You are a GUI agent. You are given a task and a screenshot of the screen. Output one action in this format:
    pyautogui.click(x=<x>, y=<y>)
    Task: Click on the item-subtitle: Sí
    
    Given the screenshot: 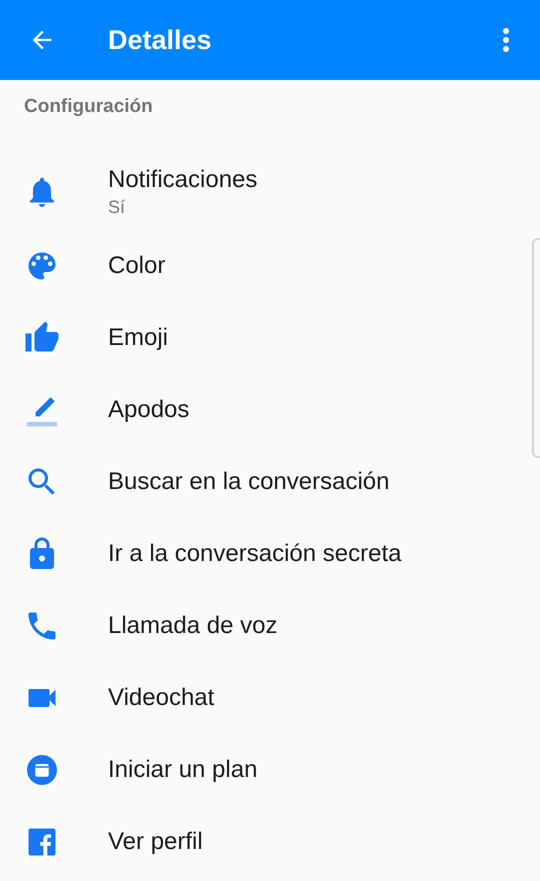 What is the action you would take?
    pyautogui.click(x=117, y=207)
    